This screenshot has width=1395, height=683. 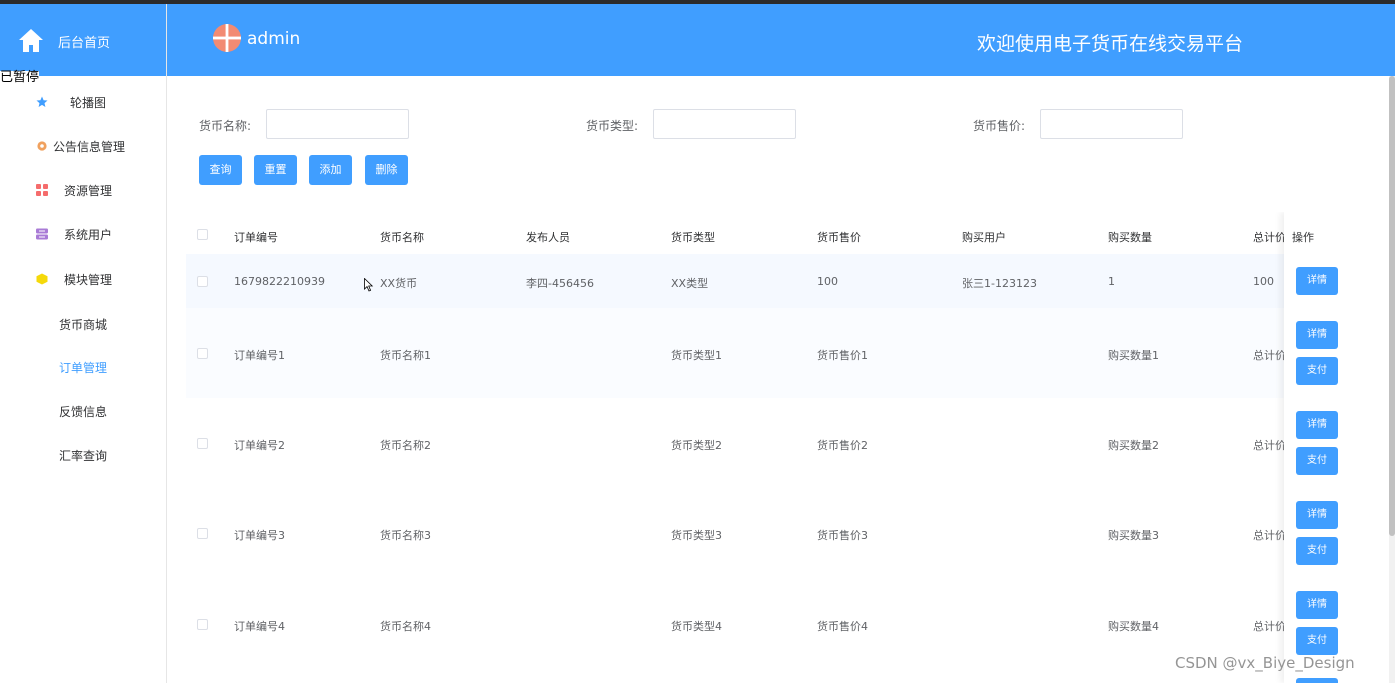 What do you see at coordinates (696, 355) in the screenshot?
I see `coin-type-cell: 货币类型1` at bounding box center [696, 355].